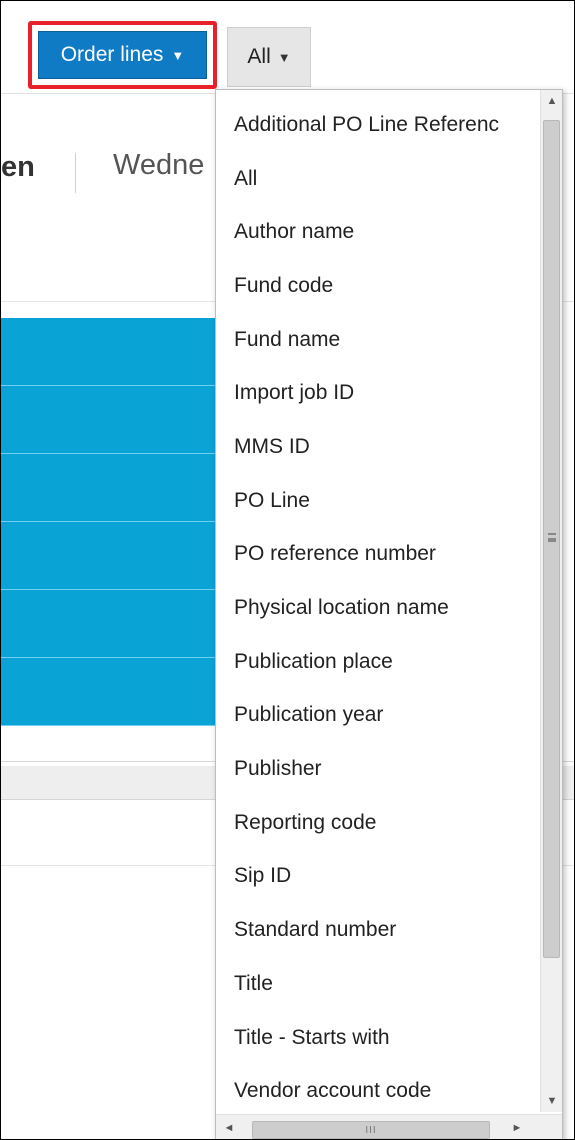 The height and width of the screenshot is (1140, 575). Describe the element at coordinates (517, 1127) in the screenshot. I see `scroll-right-icon: ►` at that location.